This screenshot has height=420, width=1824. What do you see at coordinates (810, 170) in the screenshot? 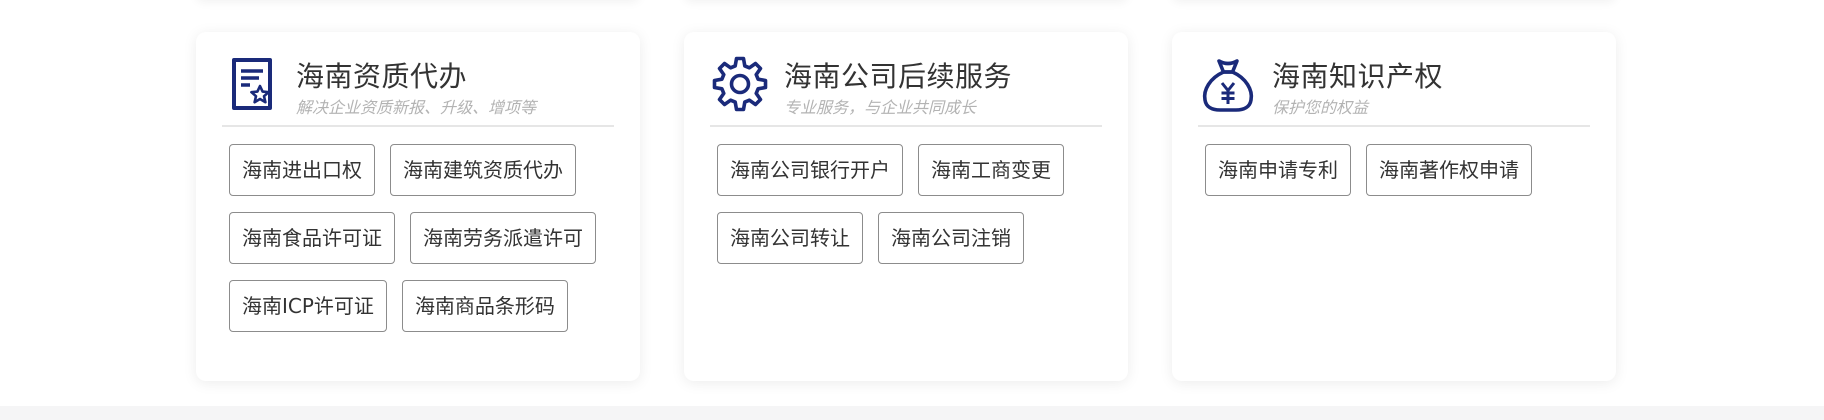
I see `tag-bank-account: 海南公司银行开户` at bounding box center [810, 170].